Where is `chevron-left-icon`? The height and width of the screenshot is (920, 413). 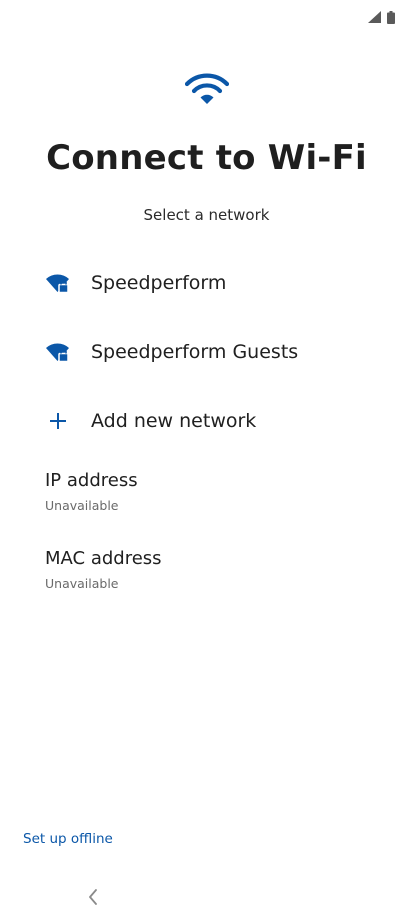 chevron-left-icon is located at coordinates (93, 897).